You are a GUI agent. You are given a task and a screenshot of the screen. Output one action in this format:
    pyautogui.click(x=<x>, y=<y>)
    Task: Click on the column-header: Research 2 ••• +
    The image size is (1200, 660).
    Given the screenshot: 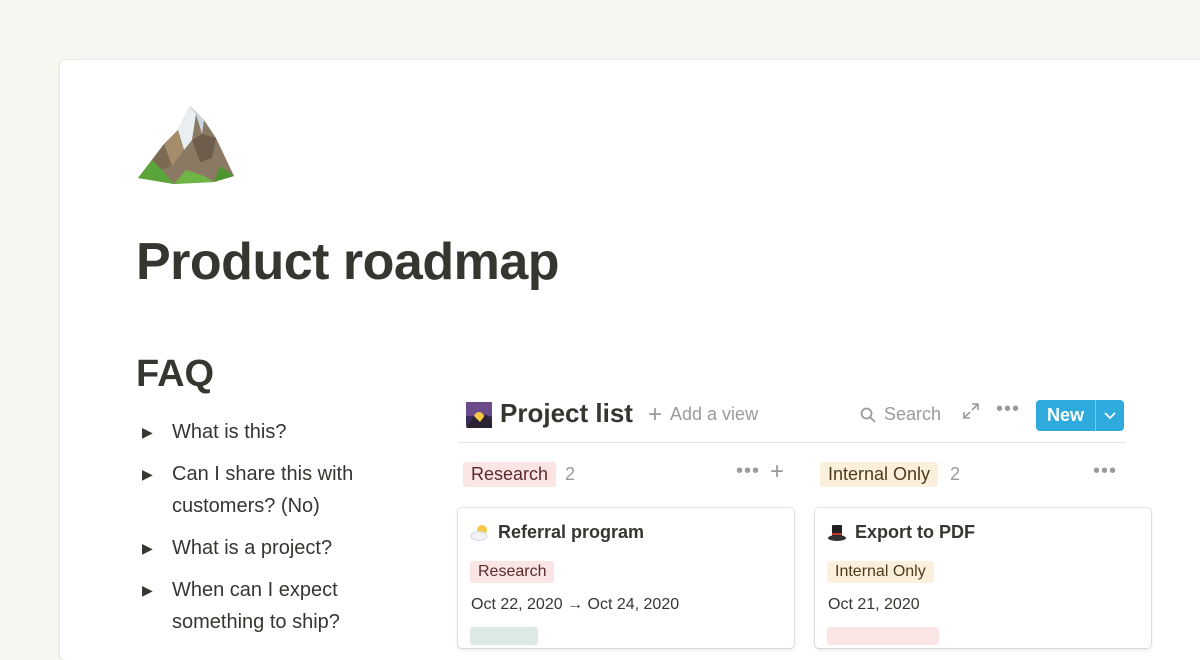 What is the action you would take?
    pyautogui.click(x=627, y=473)
    